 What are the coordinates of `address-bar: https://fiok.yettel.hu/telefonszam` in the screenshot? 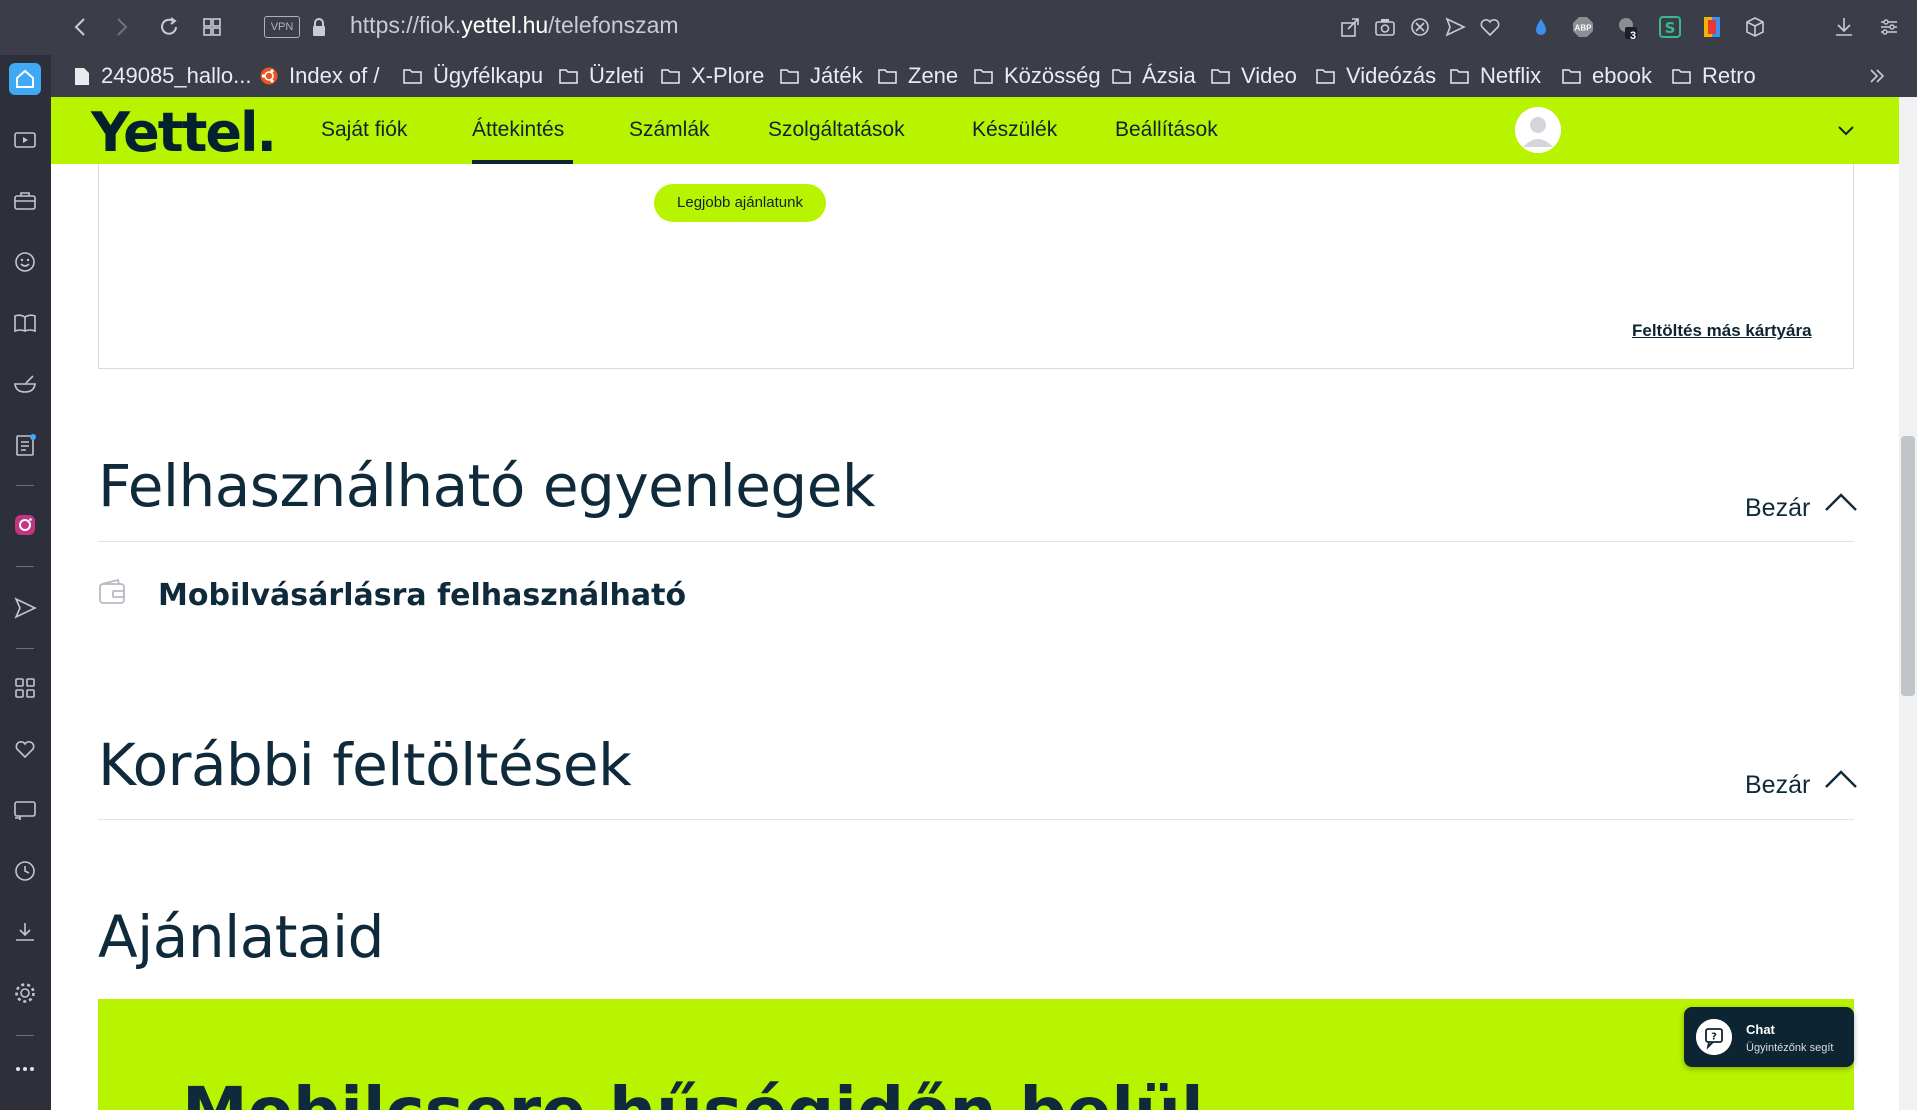 It's located at (514, 25).